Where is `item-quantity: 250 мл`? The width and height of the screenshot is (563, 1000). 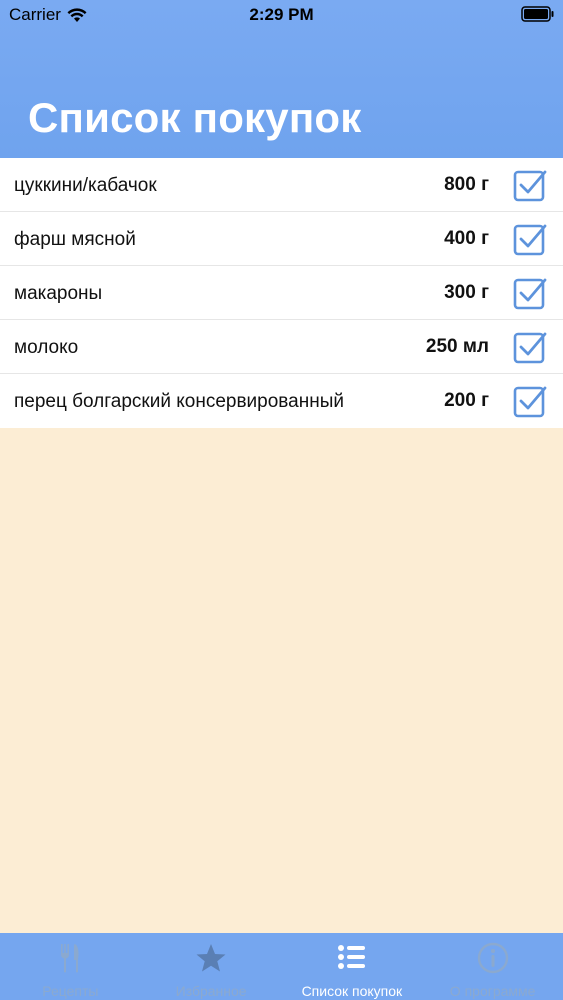
item-quantity: 250 мл is located at coordinates (457, 346).